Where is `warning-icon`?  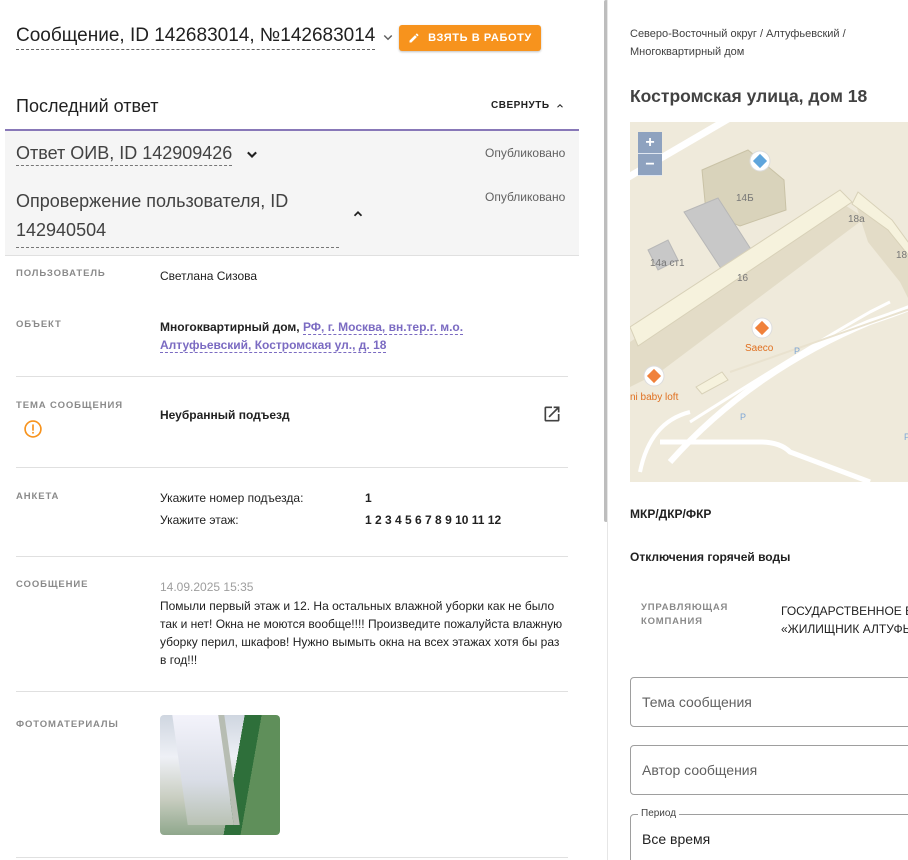 warning-icon is located at coordinates (33, 429).